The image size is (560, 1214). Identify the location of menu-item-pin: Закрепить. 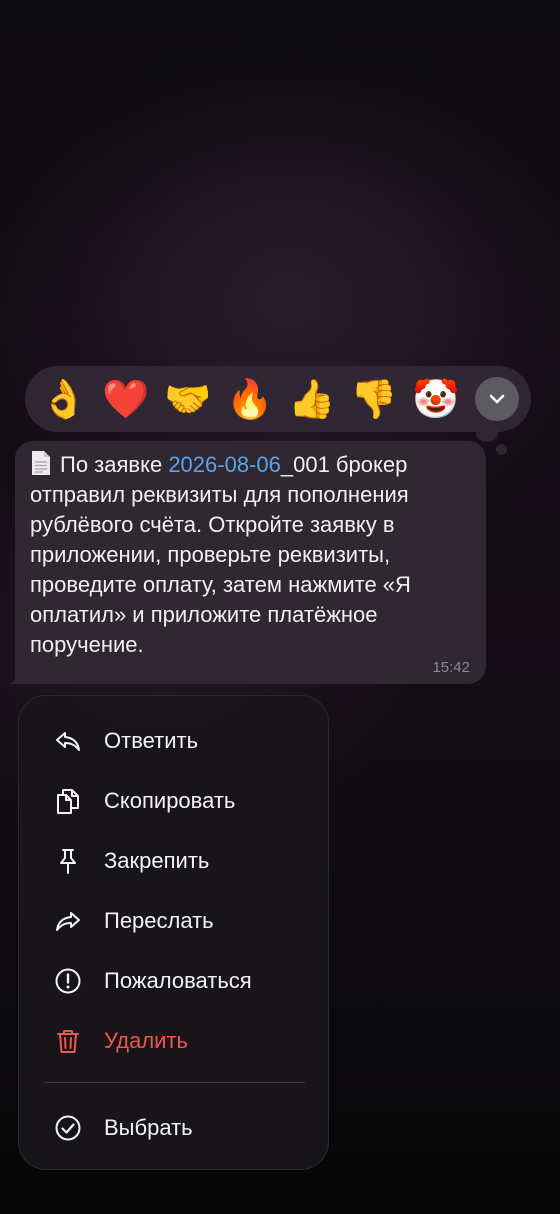
(173, 861).